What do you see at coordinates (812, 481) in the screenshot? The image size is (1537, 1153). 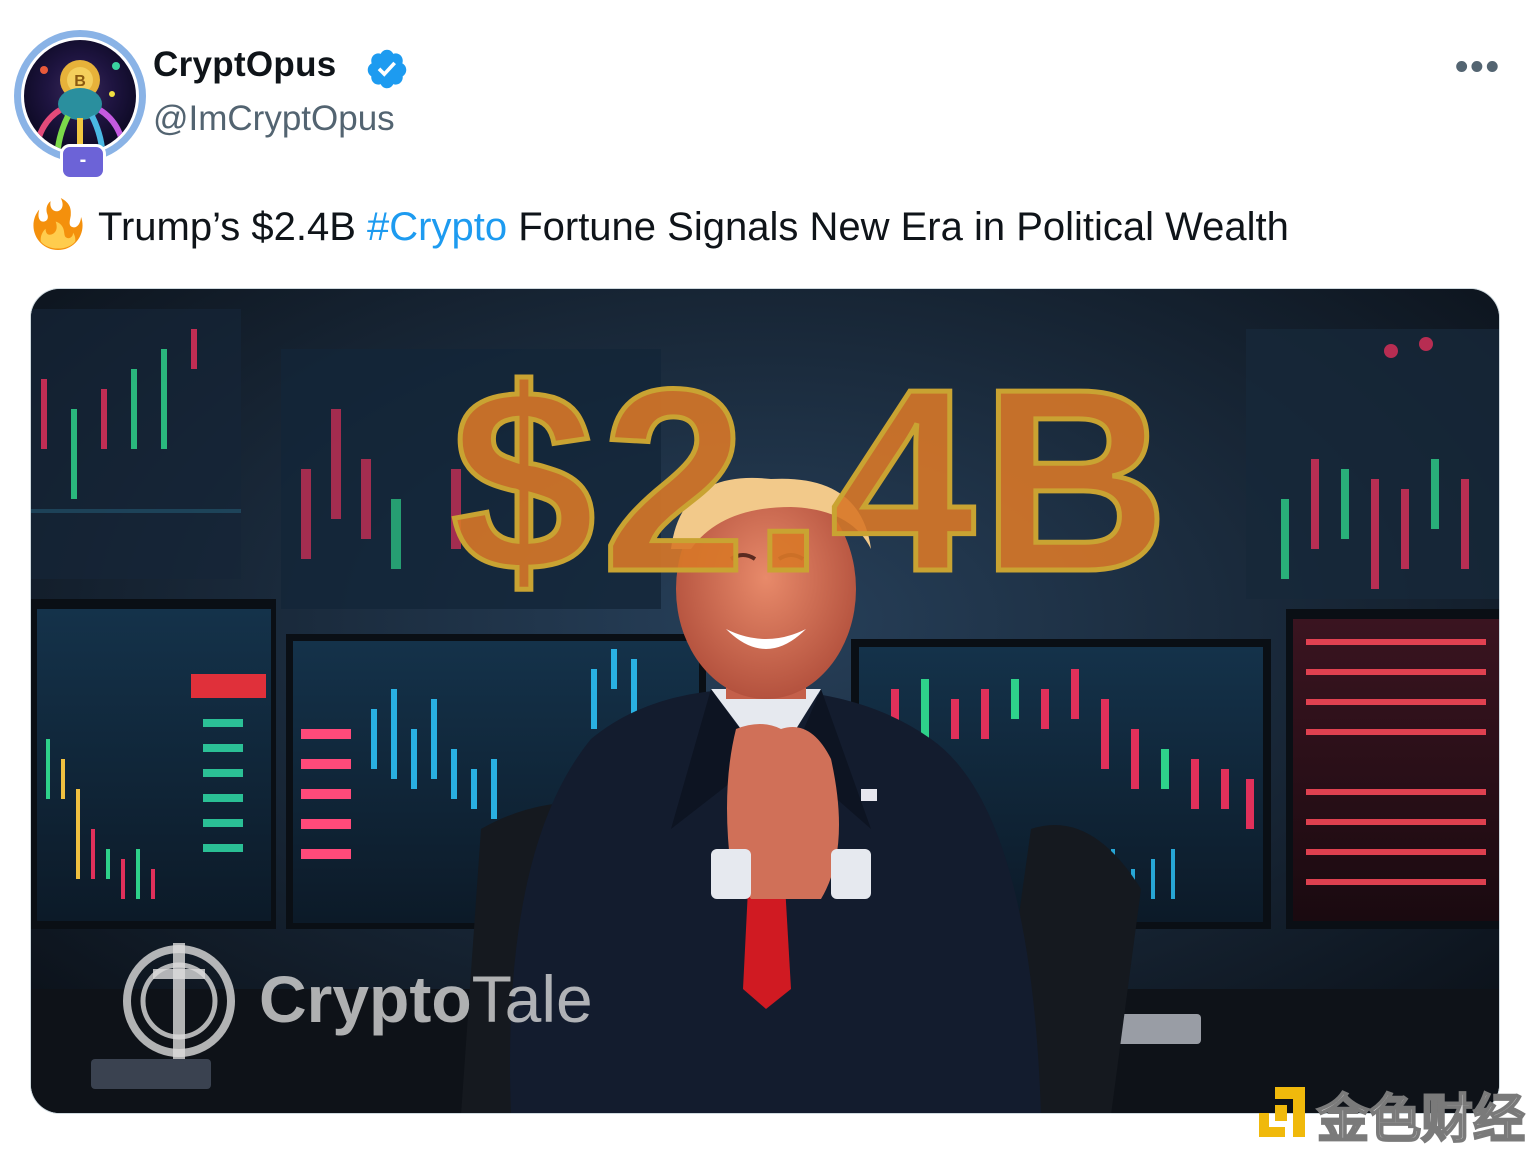 I see `headline-overlay: $2.4B` at bounding box center [812, 481].